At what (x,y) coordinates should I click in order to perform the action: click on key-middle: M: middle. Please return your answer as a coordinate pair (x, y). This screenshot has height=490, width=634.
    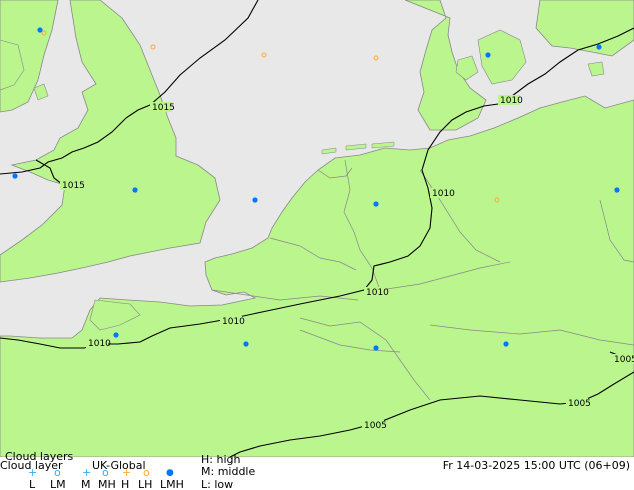
    Looking at the image, I should click on (228, 471).